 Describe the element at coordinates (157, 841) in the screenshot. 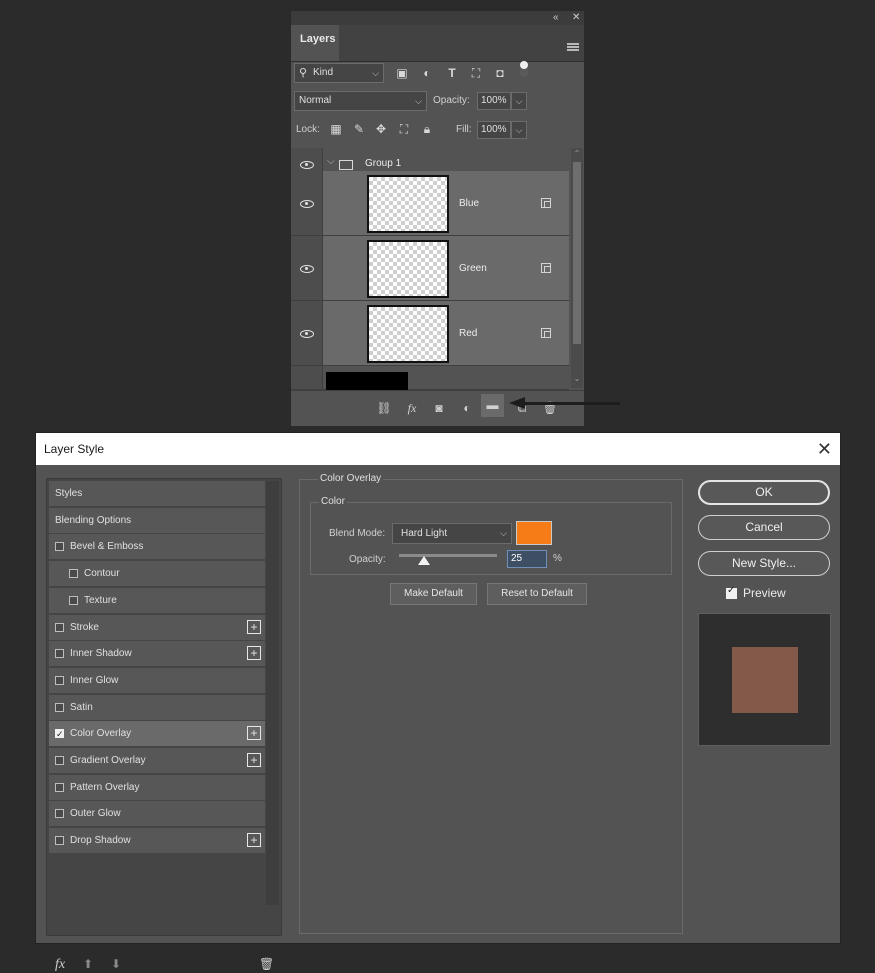

I see `style-item-drop-shadow: Drop Shadow +` at that location.